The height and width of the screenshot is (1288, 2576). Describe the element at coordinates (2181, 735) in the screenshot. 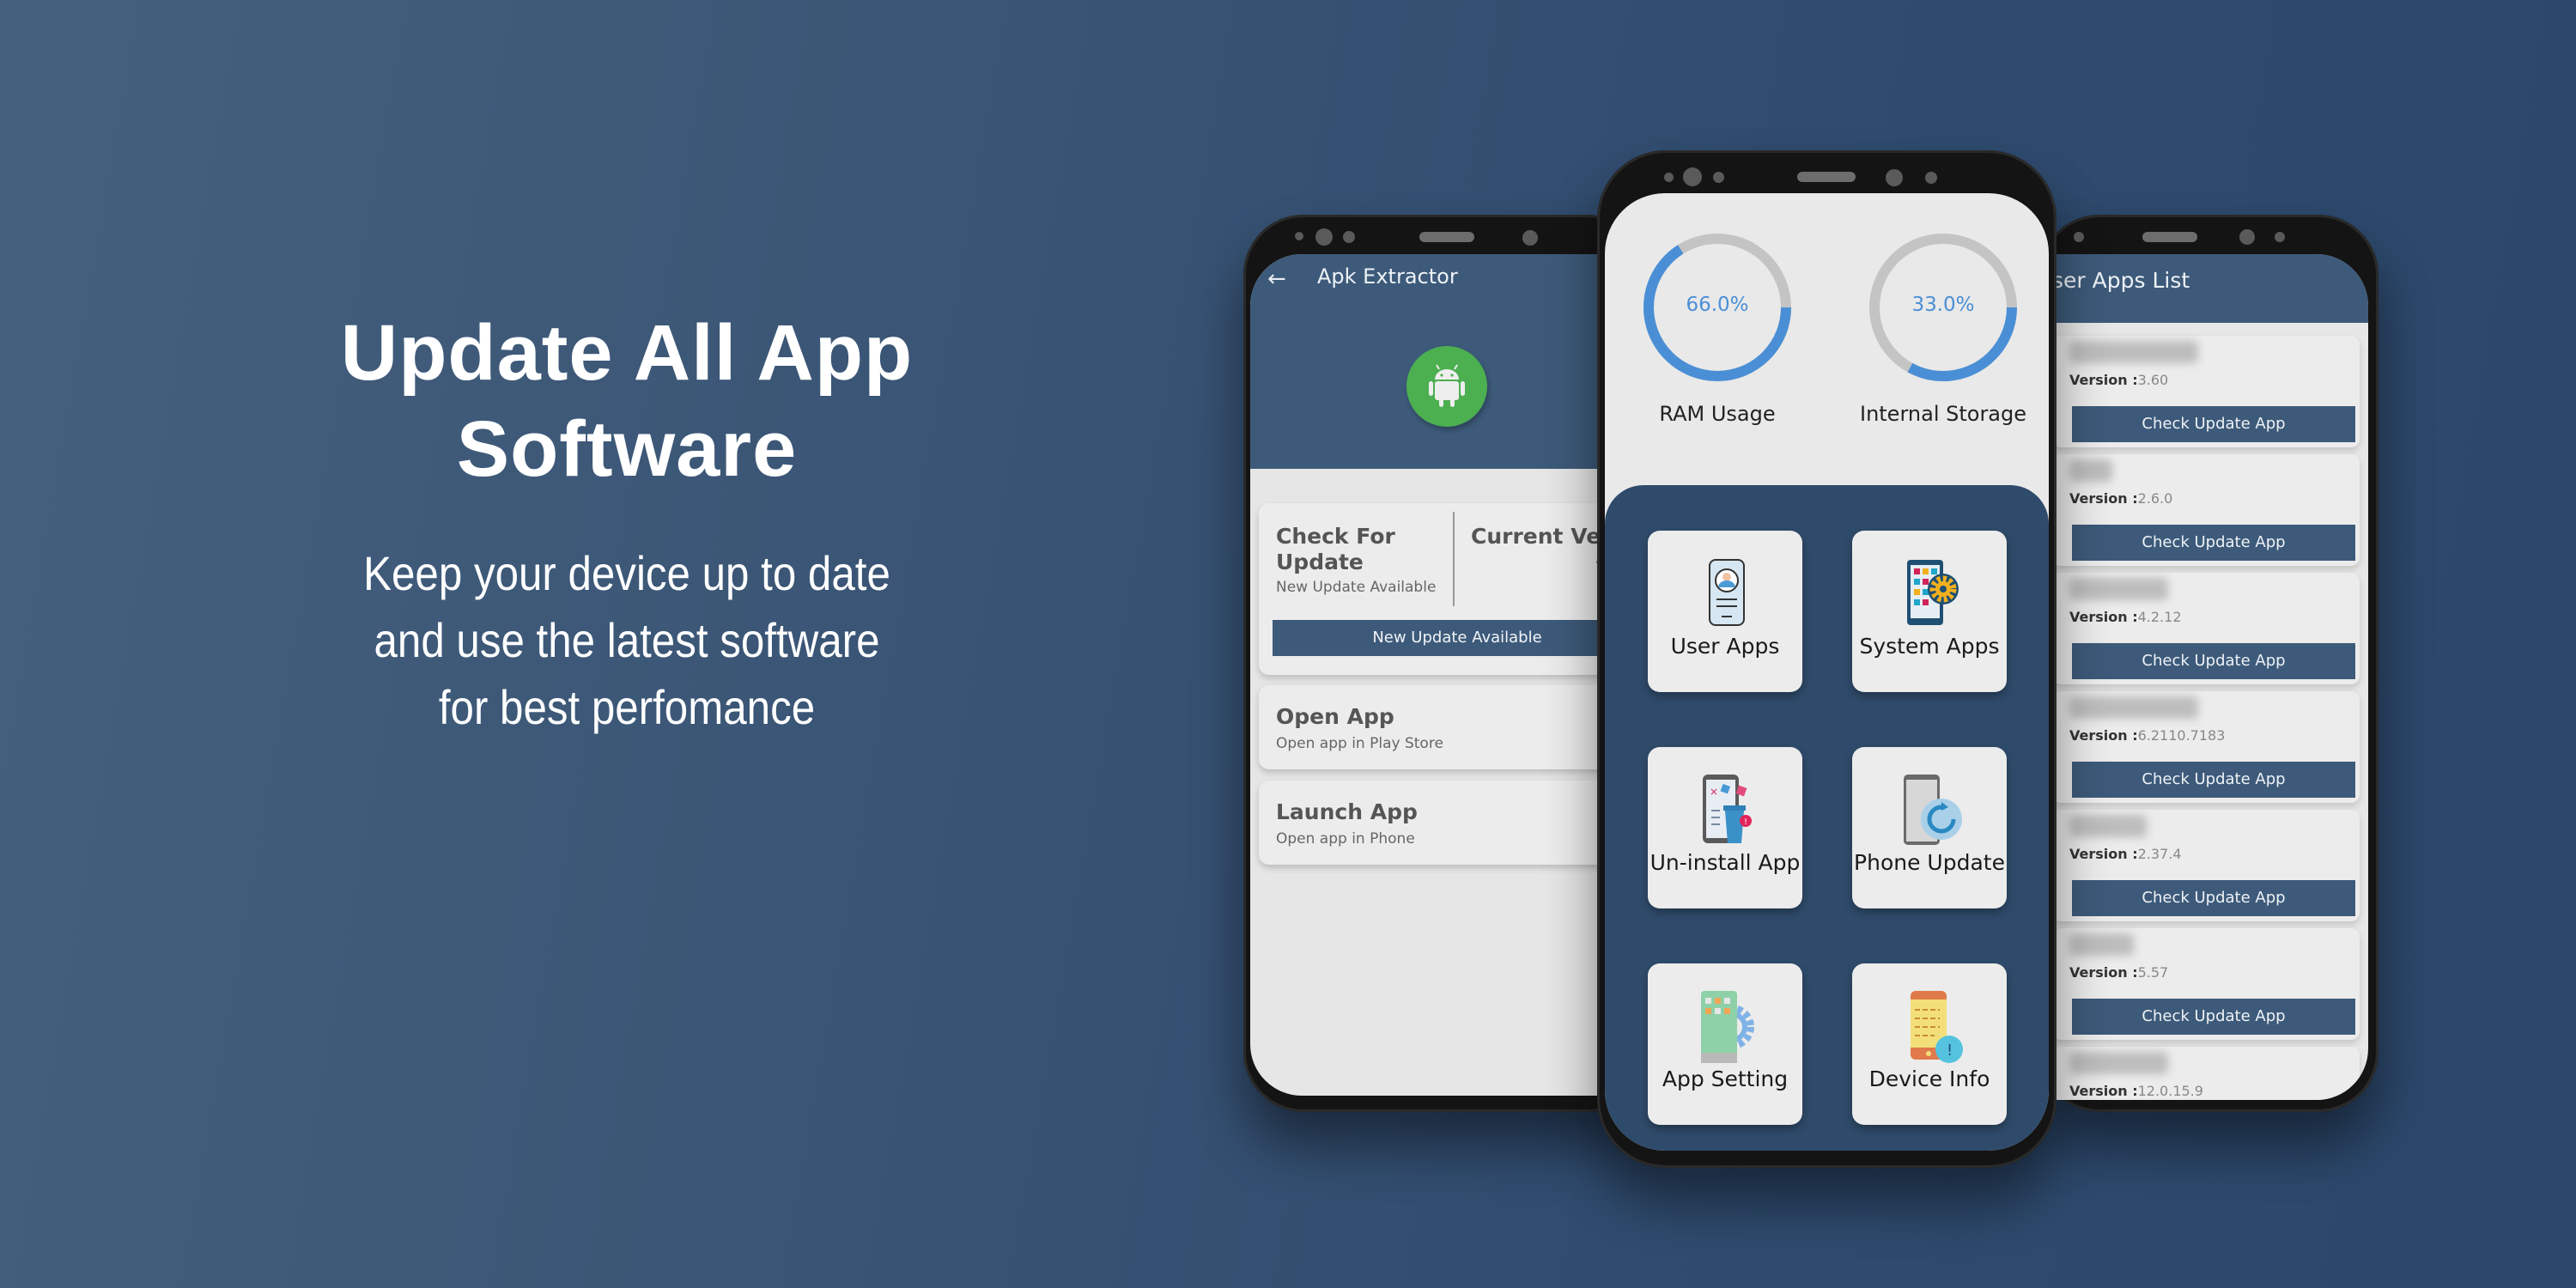

I see `version-value: 6.2110.7183` at that location.